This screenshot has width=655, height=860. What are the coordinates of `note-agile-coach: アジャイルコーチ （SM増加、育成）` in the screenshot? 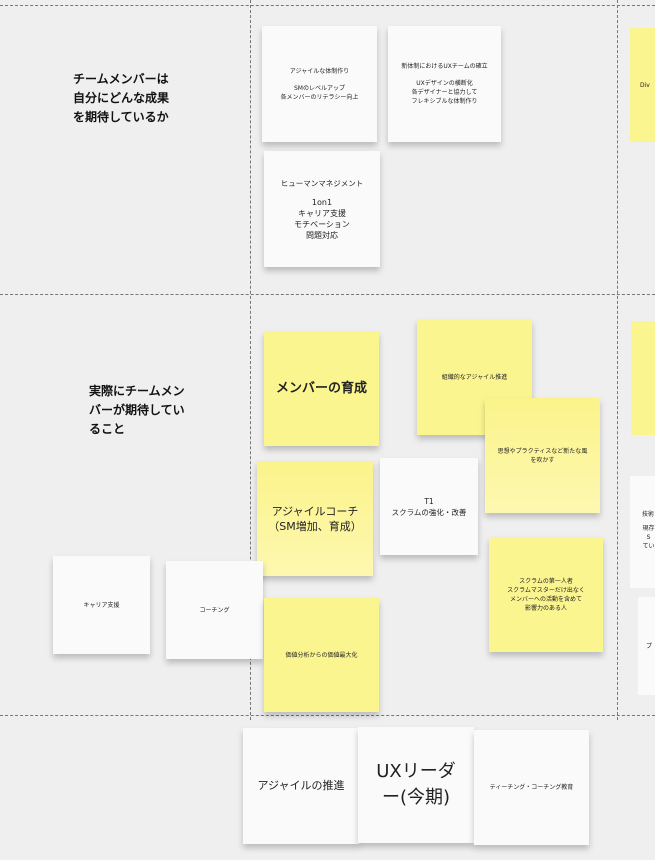 It's located at (315, 518).